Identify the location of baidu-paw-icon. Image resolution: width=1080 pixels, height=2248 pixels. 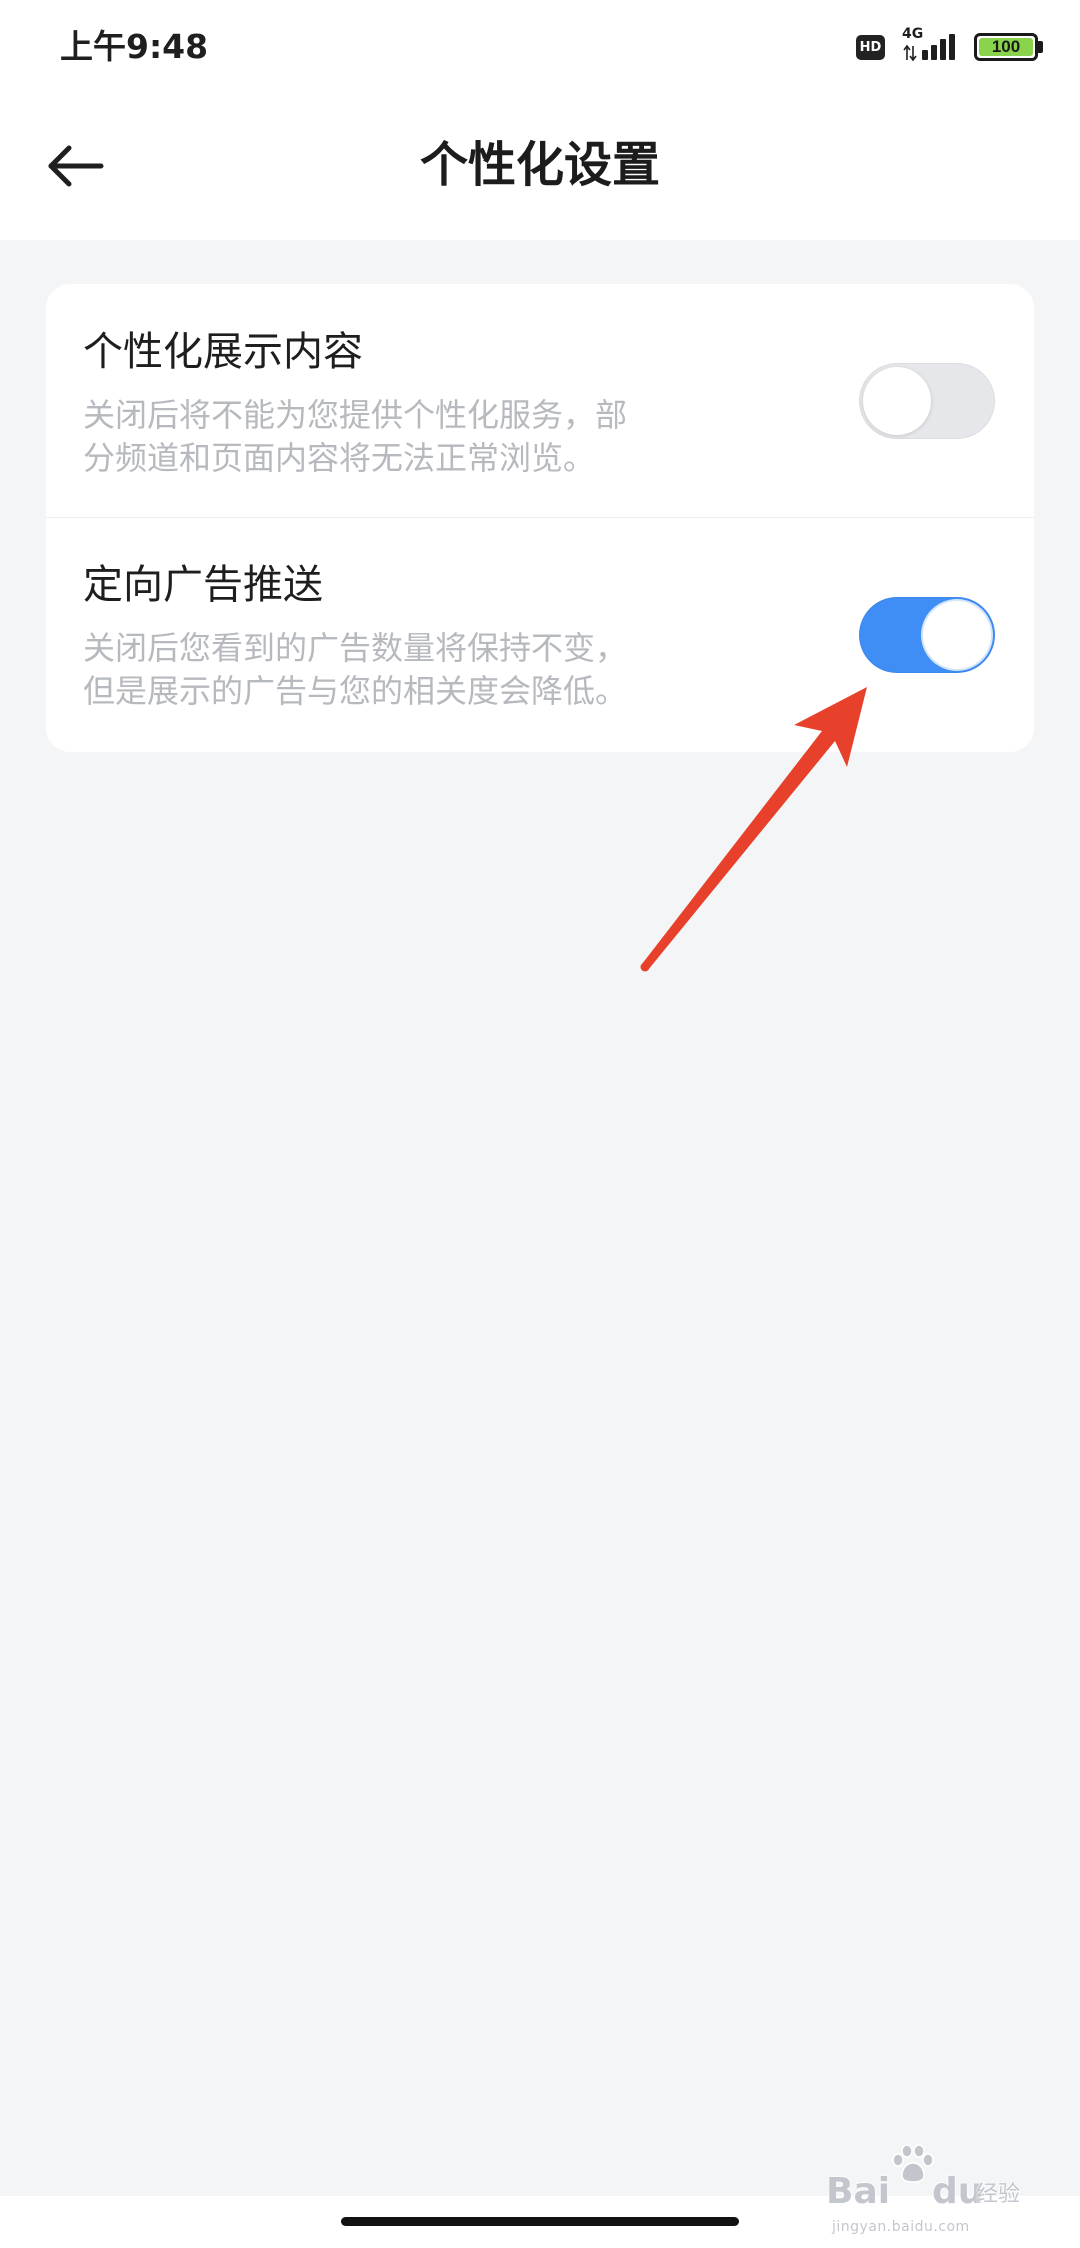
(913, 2163).